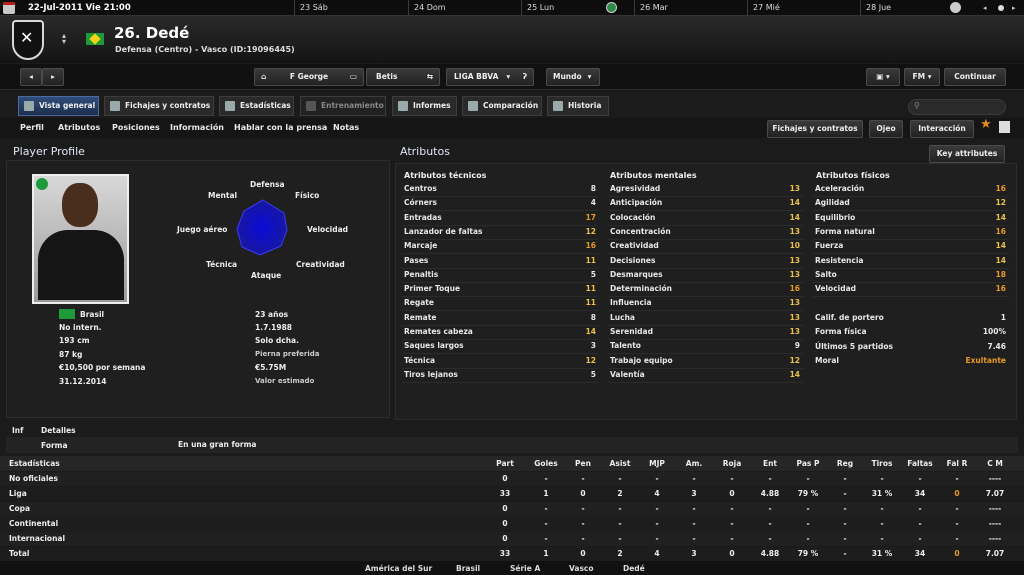  What do you see at coordinates (808, 463) in the screenshot?
I see `stats-column-header: Pas P` at bounding box center [808, 463].